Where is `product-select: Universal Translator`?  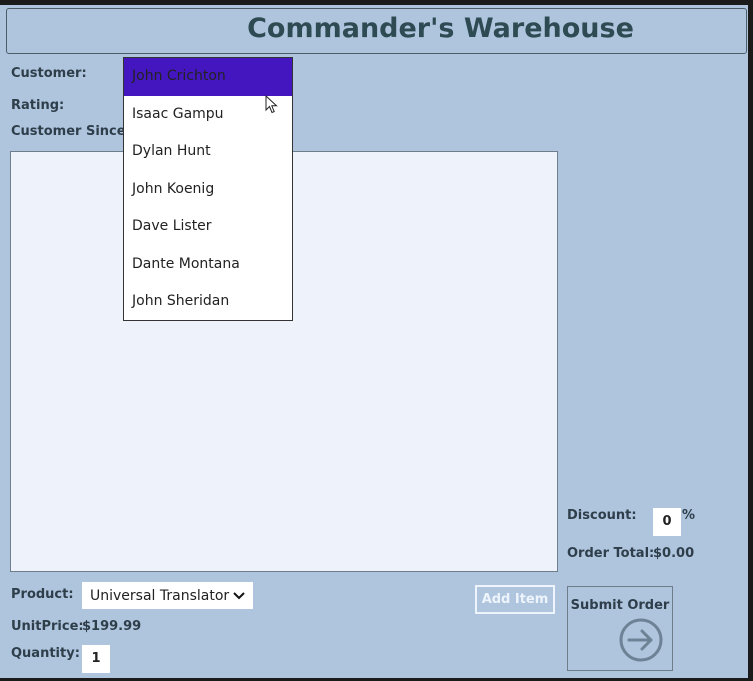
product-select: Universal Translator is located at coordinates (167, 595).